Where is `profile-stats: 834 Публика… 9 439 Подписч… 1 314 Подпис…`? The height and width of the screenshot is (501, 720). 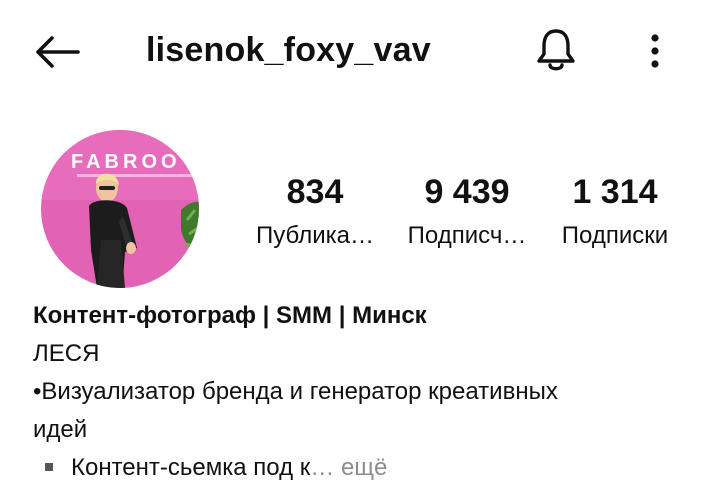 profile-stats: 834 Публика… 9 439 Подписч… 1 314 Подпис… is located at coordinates (470, 217).